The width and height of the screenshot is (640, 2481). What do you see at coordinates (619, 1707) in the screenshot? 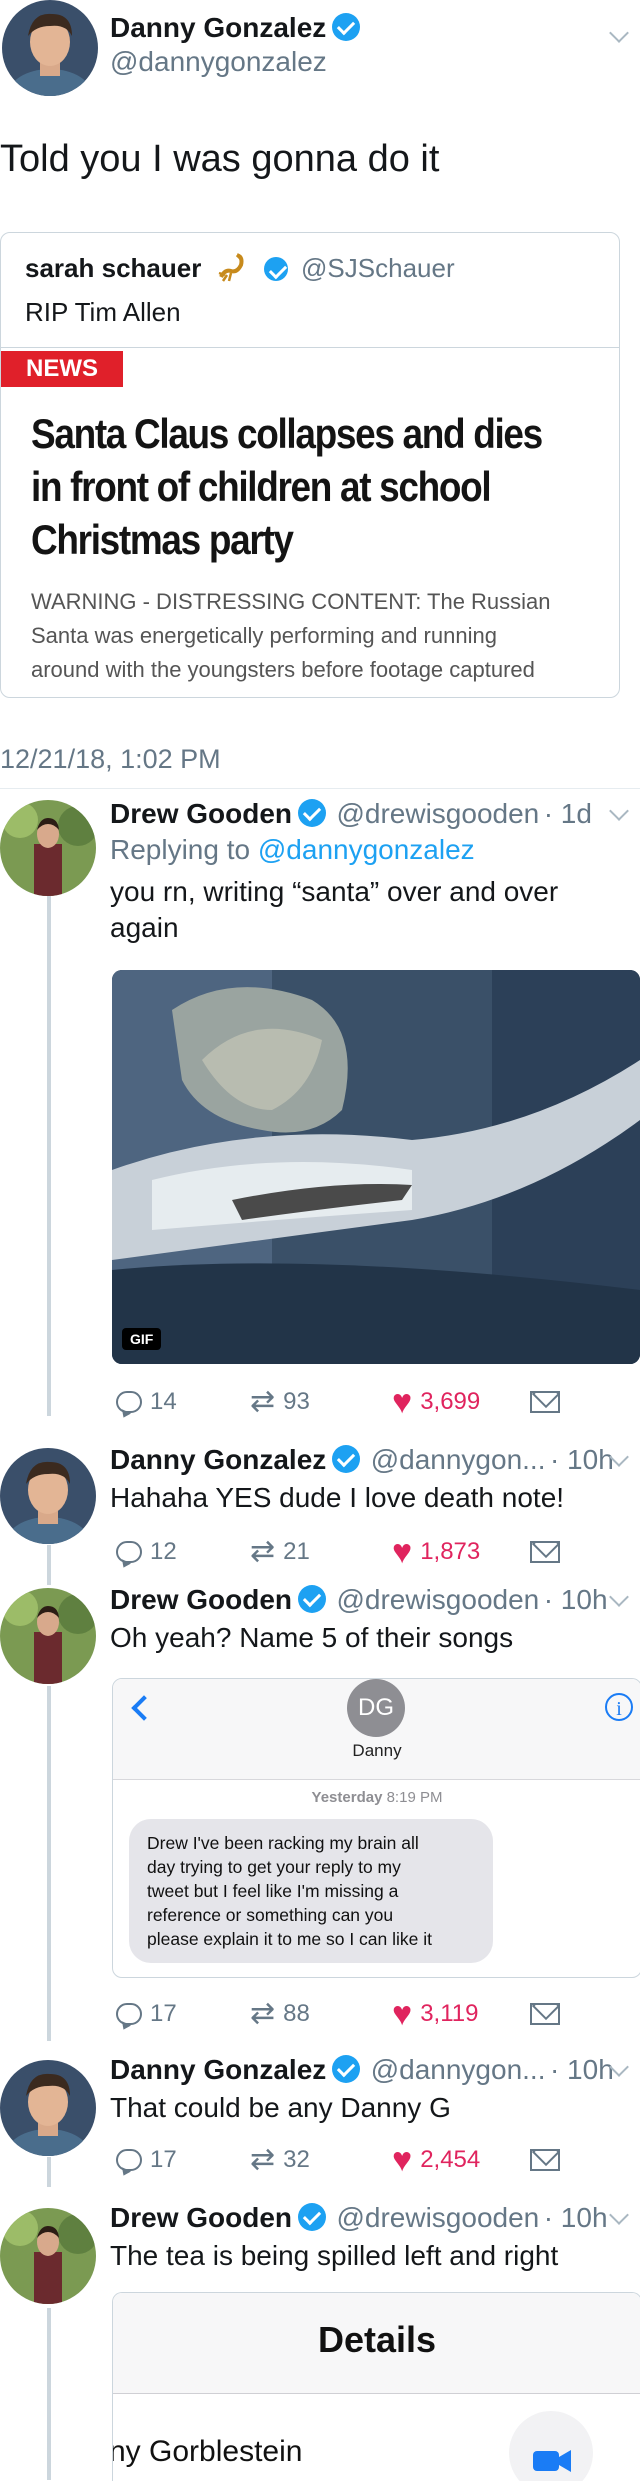
I see `info-icon: i` at bounding box center [619, 1707].